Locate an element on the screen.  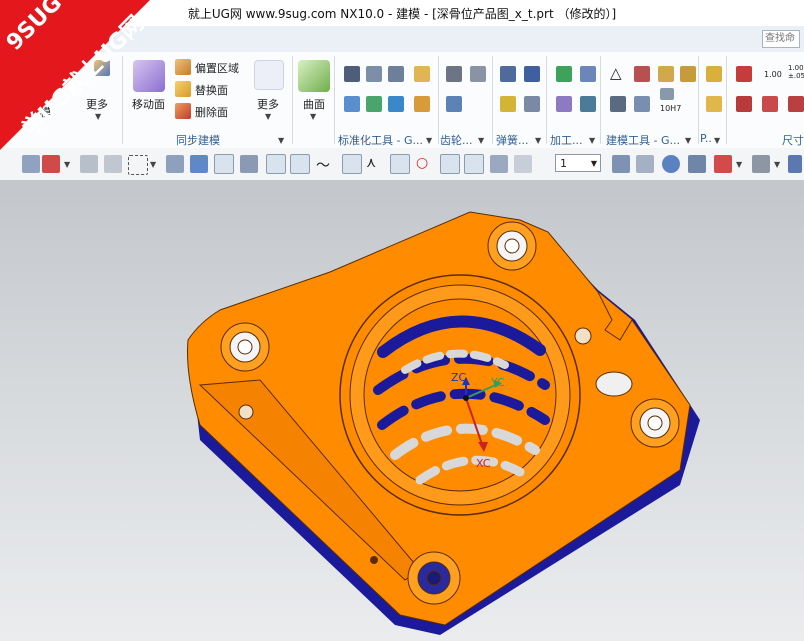
dimension-tolerance-label: 1.00 ±.05 is located at coordinates (796, 72).